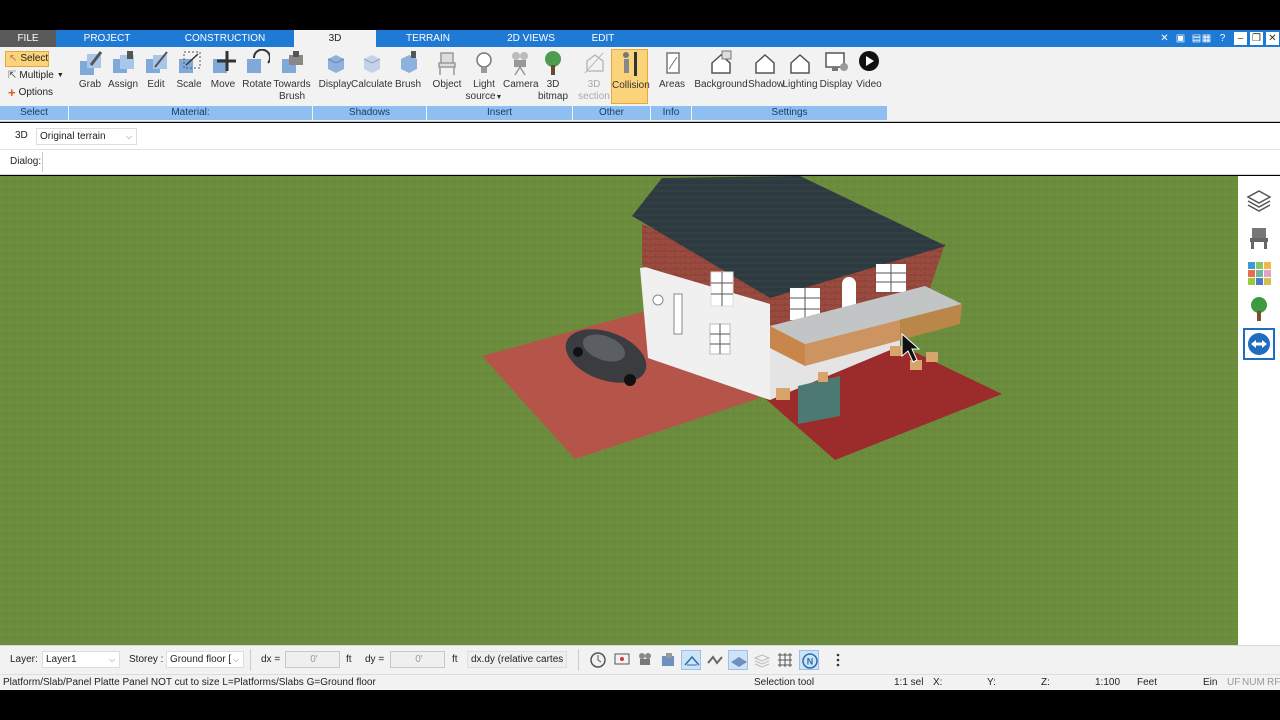 This screenshot has width=1280, height=720. I want to click on dx-input: 0', so click(312, 659).